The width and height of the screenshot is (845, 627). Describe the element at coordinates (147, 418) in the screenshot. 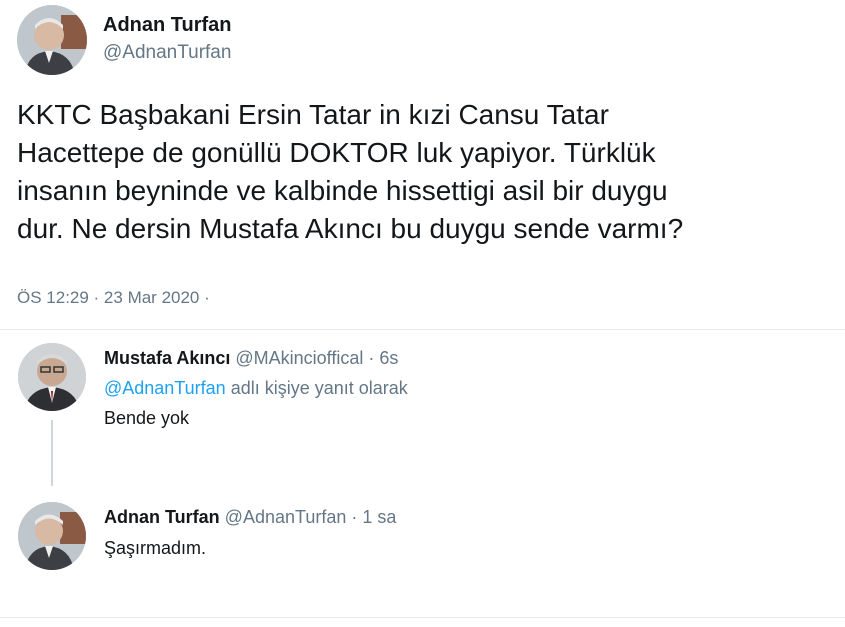

I see `reply-text: Bende yok` at that location.